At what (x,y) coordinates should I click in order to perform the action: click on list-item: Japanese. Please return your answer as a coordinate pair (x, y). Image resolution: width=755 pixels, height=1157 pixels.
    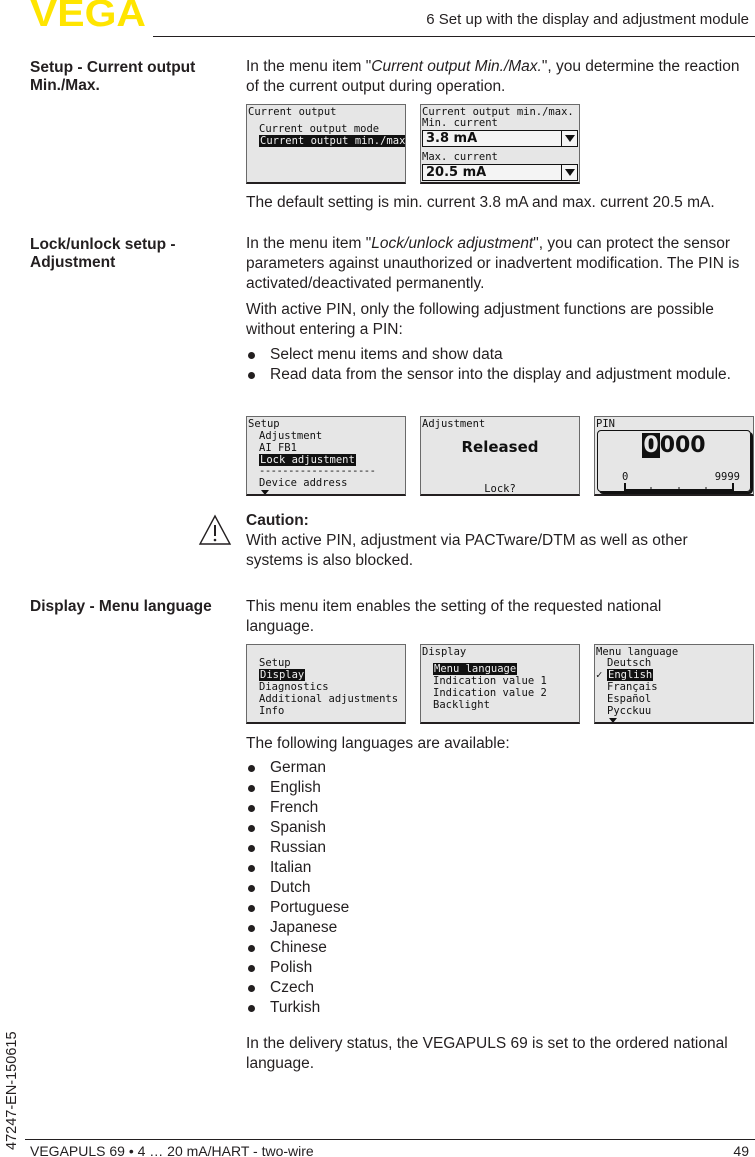
    Looking at the image, I should click on (498, 928).